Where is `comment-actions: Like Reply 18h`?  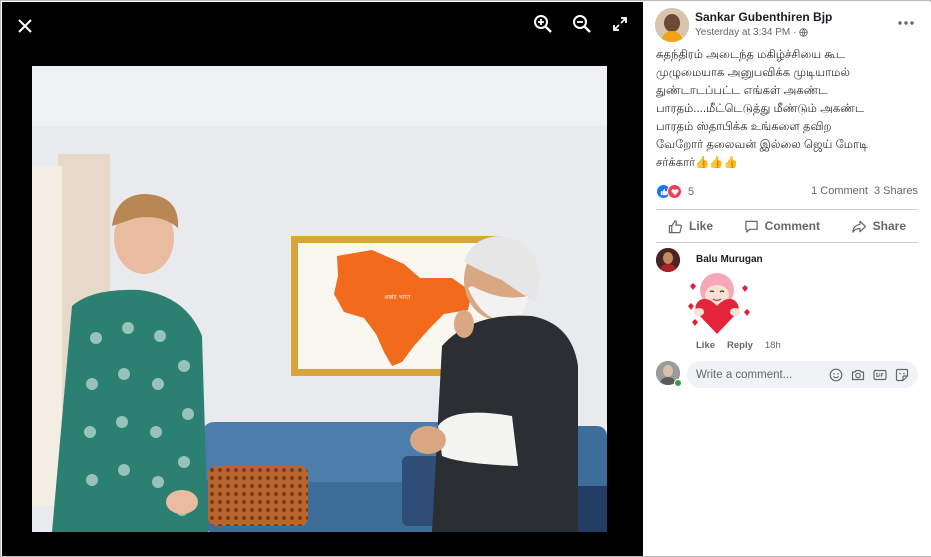
comment-actions: Like Reply 18h is located at coordinates (738, 345).